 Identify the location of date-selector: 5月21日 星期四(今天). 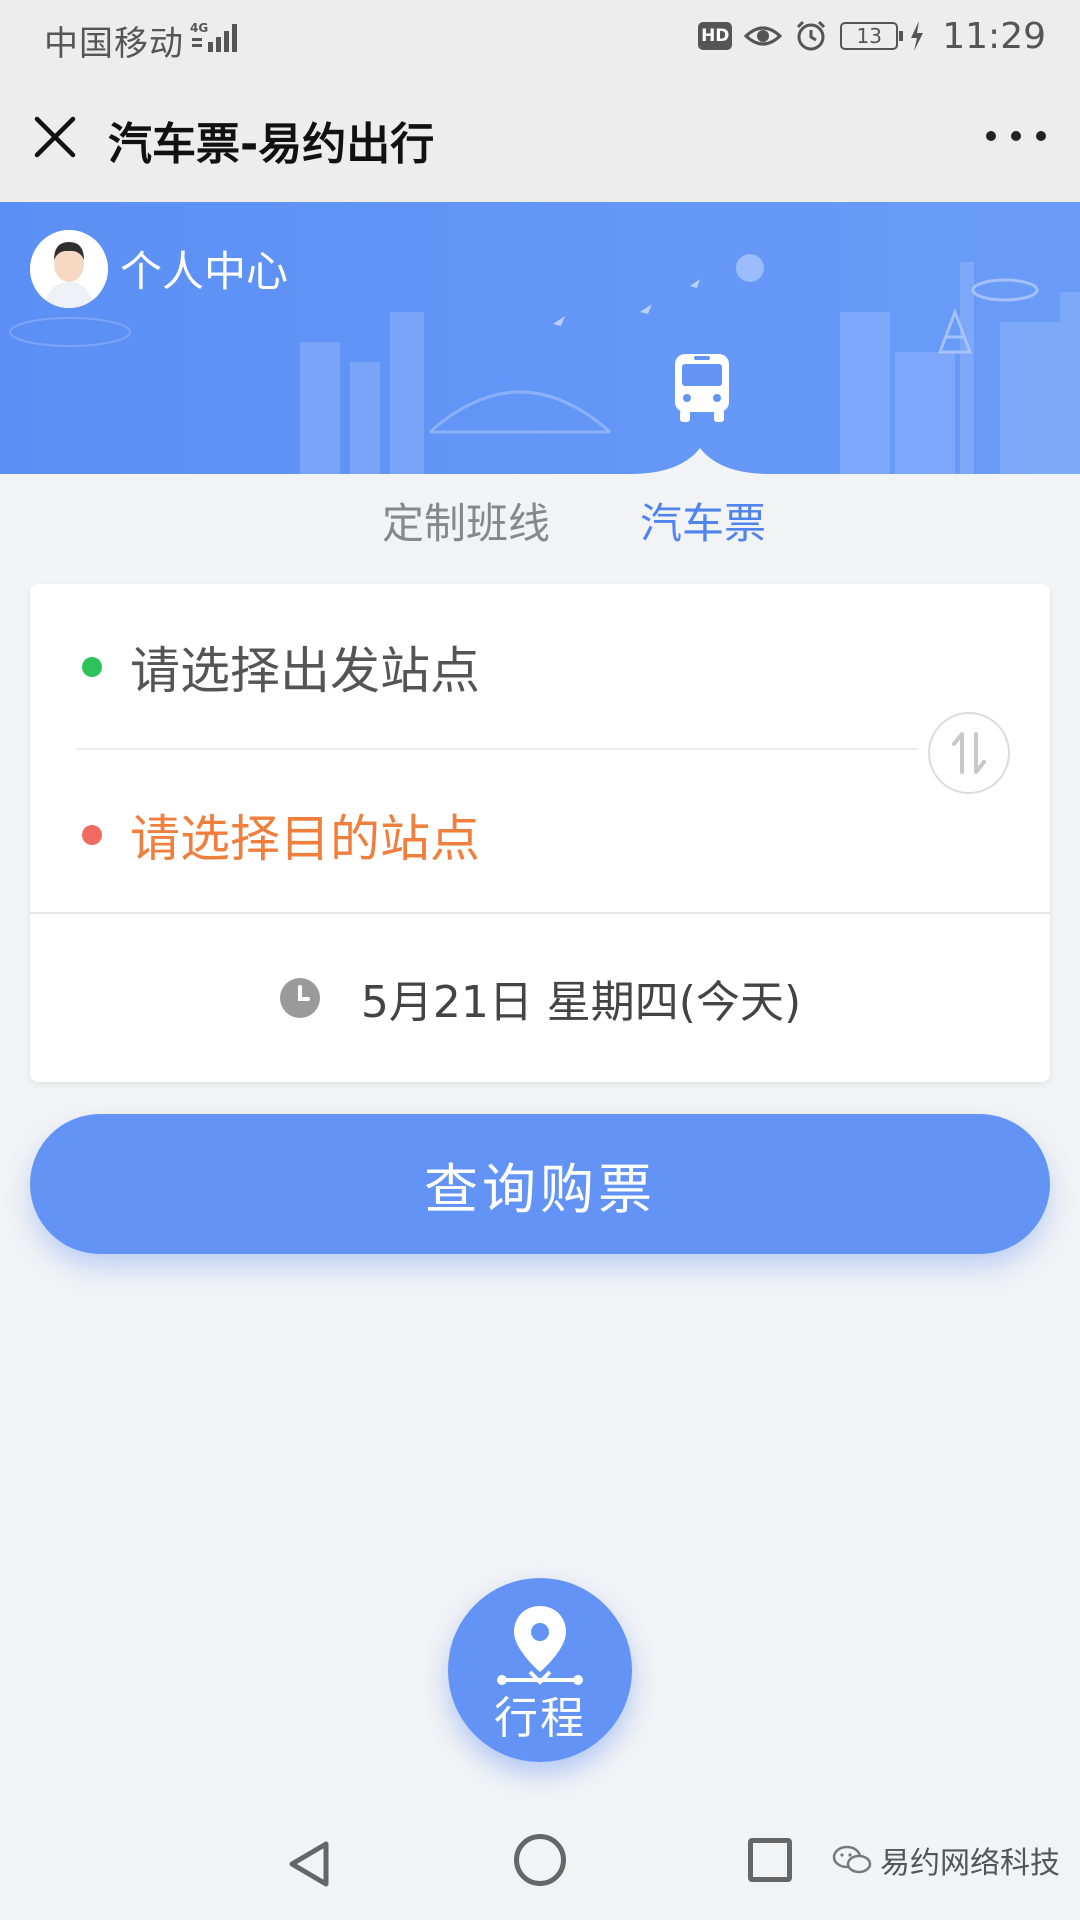
(540, 998).